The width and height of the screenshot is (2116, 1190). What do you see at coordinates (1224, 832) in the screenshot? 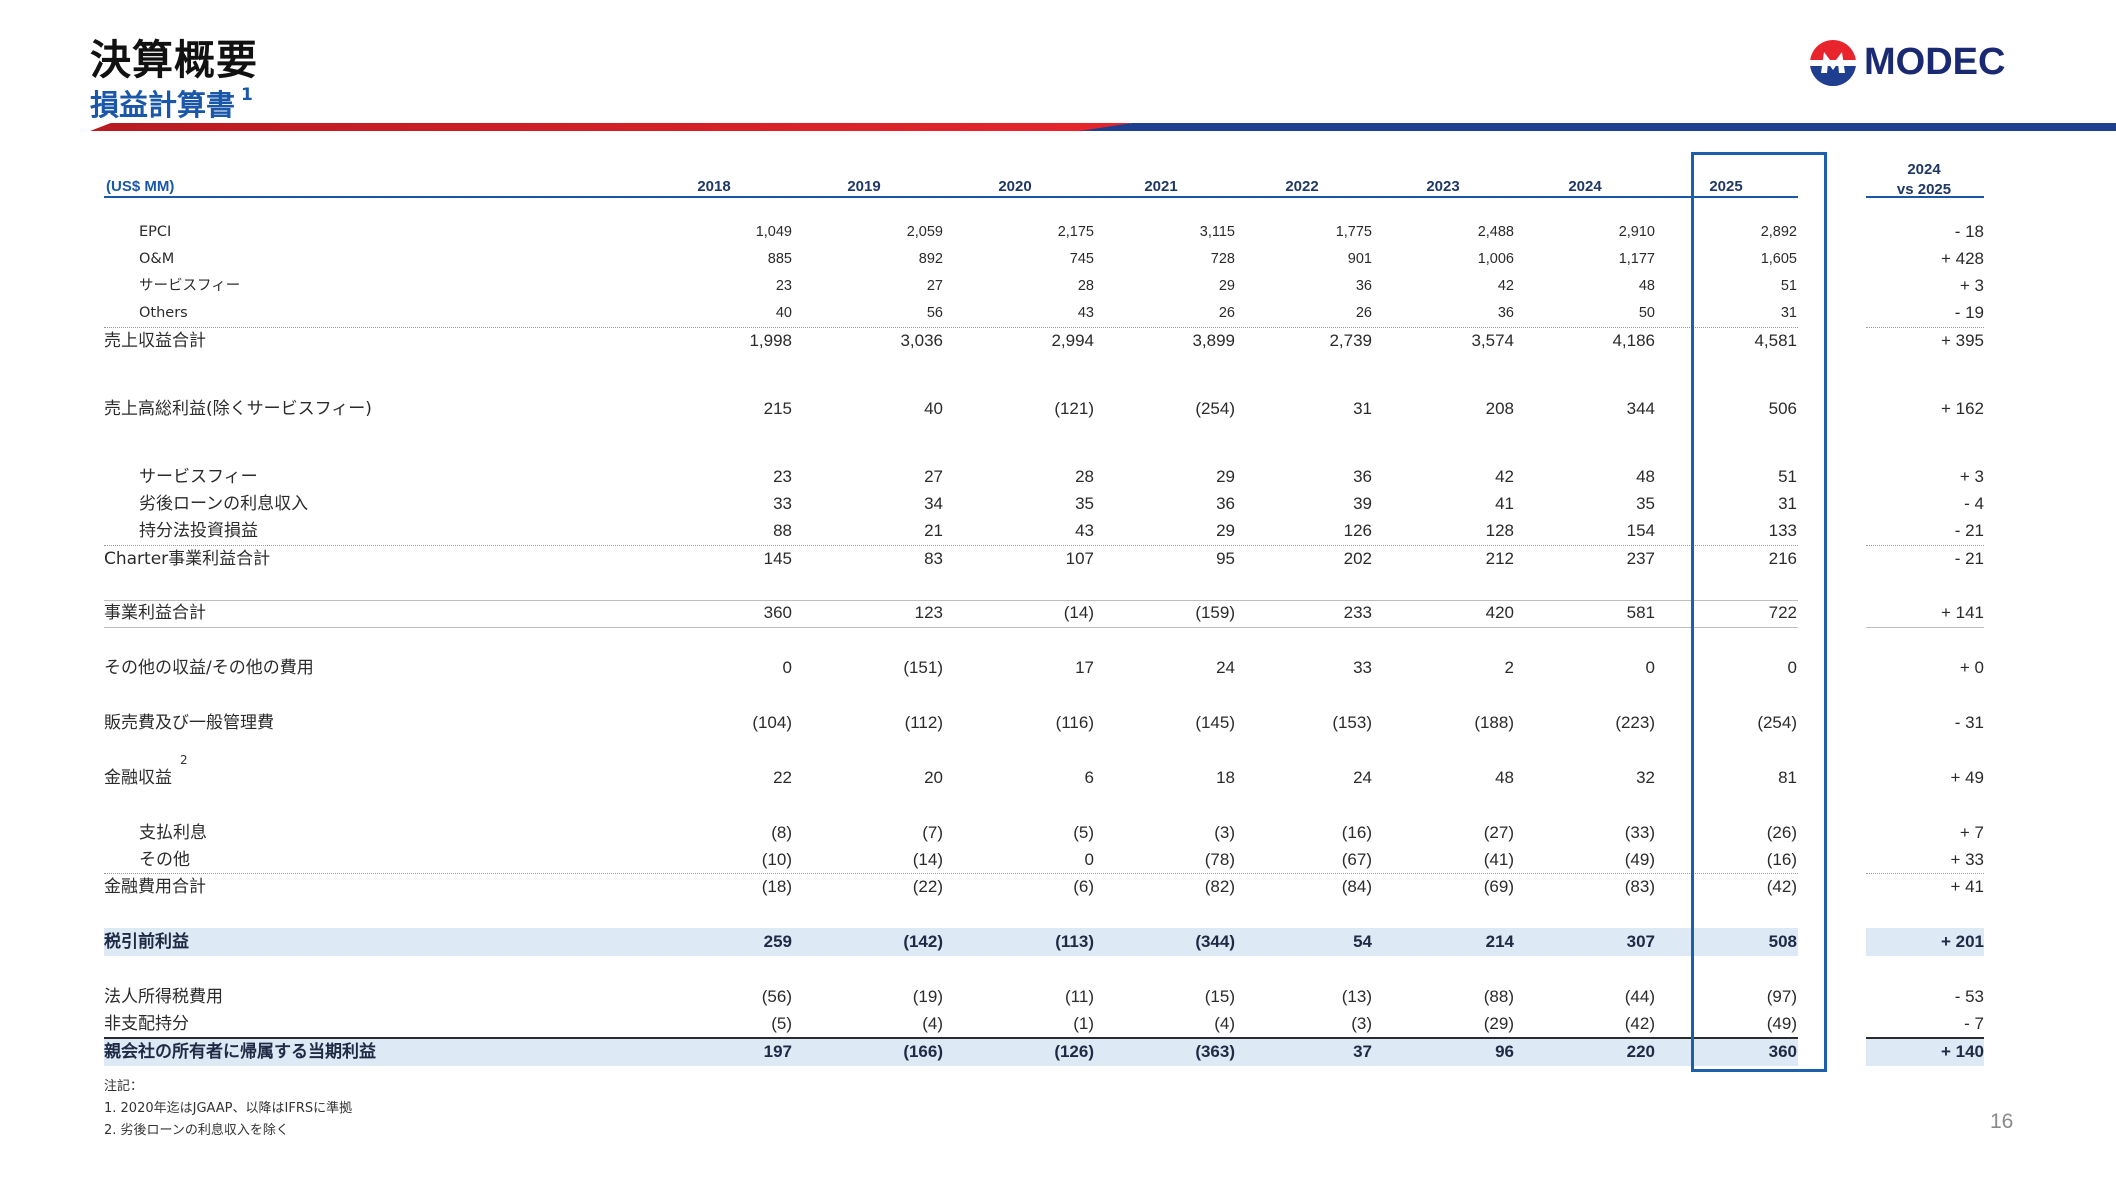
I see `cell-2021: (3)` at bounding box center [1224, 832].